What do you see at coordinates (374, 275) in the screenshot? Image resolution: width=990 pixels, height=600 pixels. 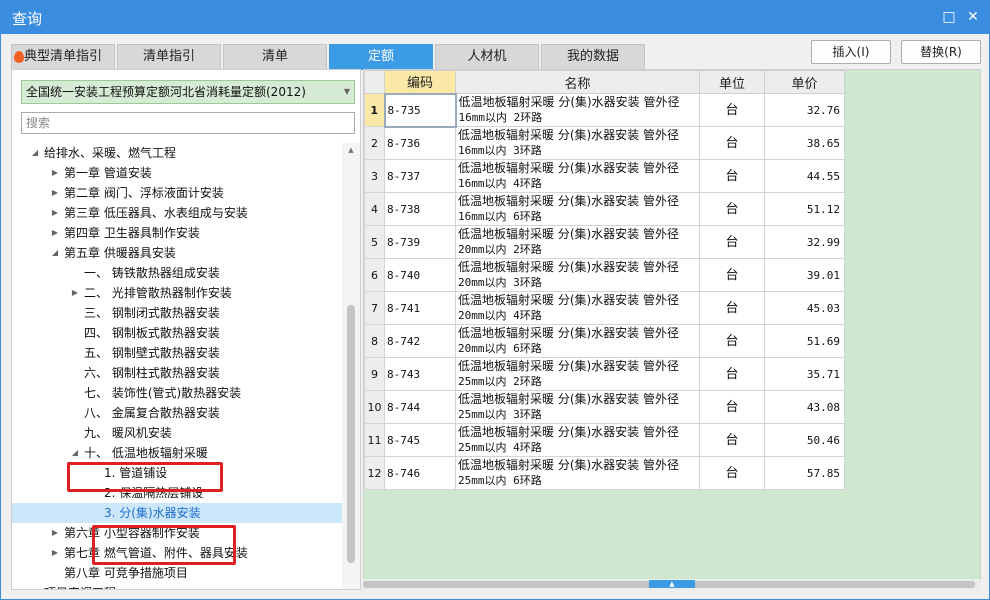 I see `row-number: 6` at bounding box center [374, 275].